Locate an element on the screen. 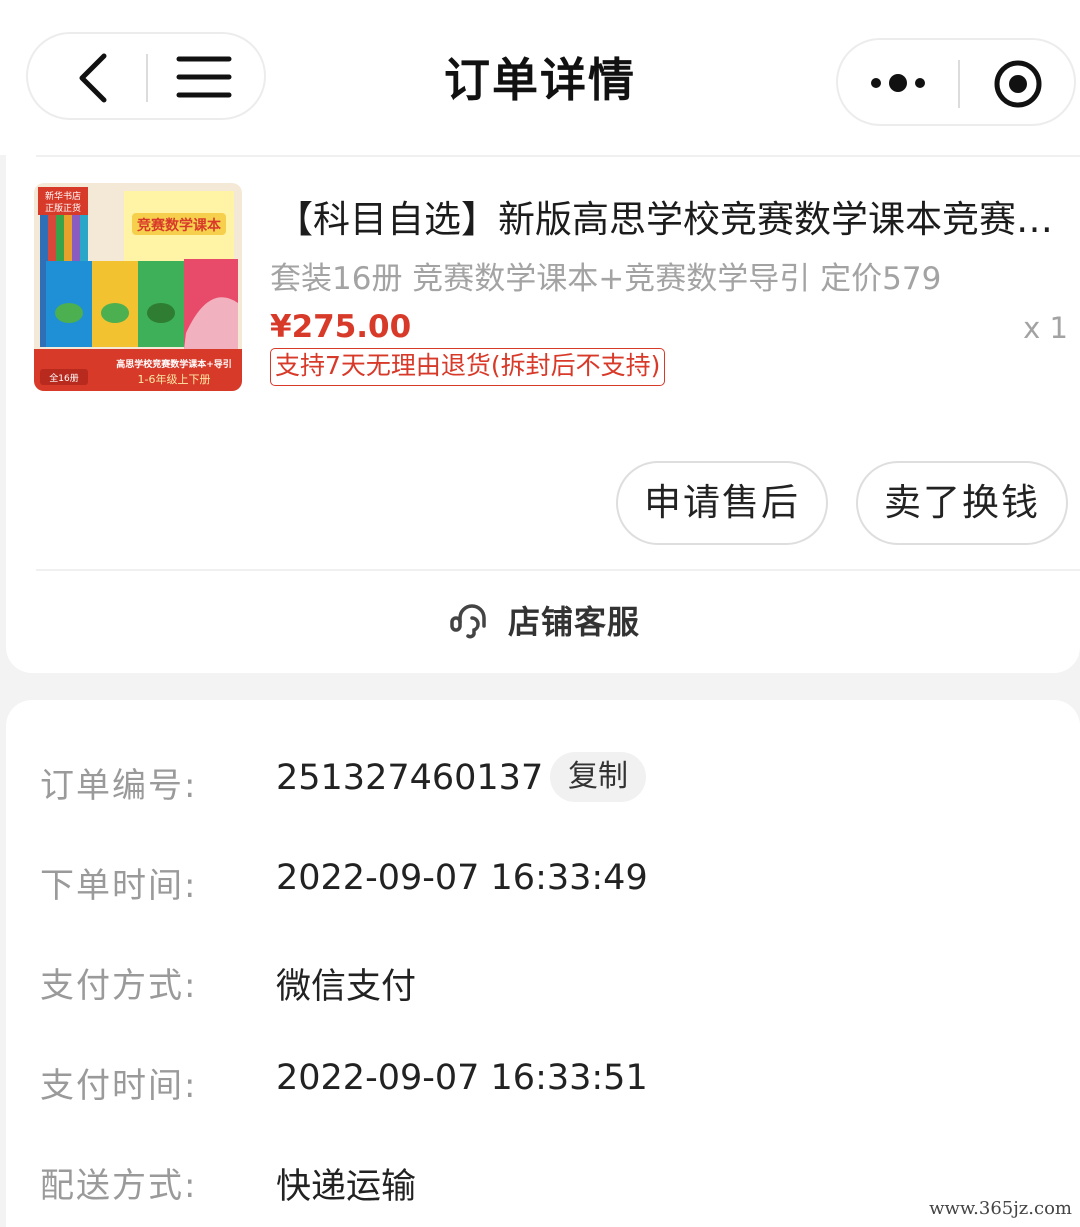 This screenshot has height=1227, width=1080. delivery-value: 快递运输 is located at coordinates (346, 1187).